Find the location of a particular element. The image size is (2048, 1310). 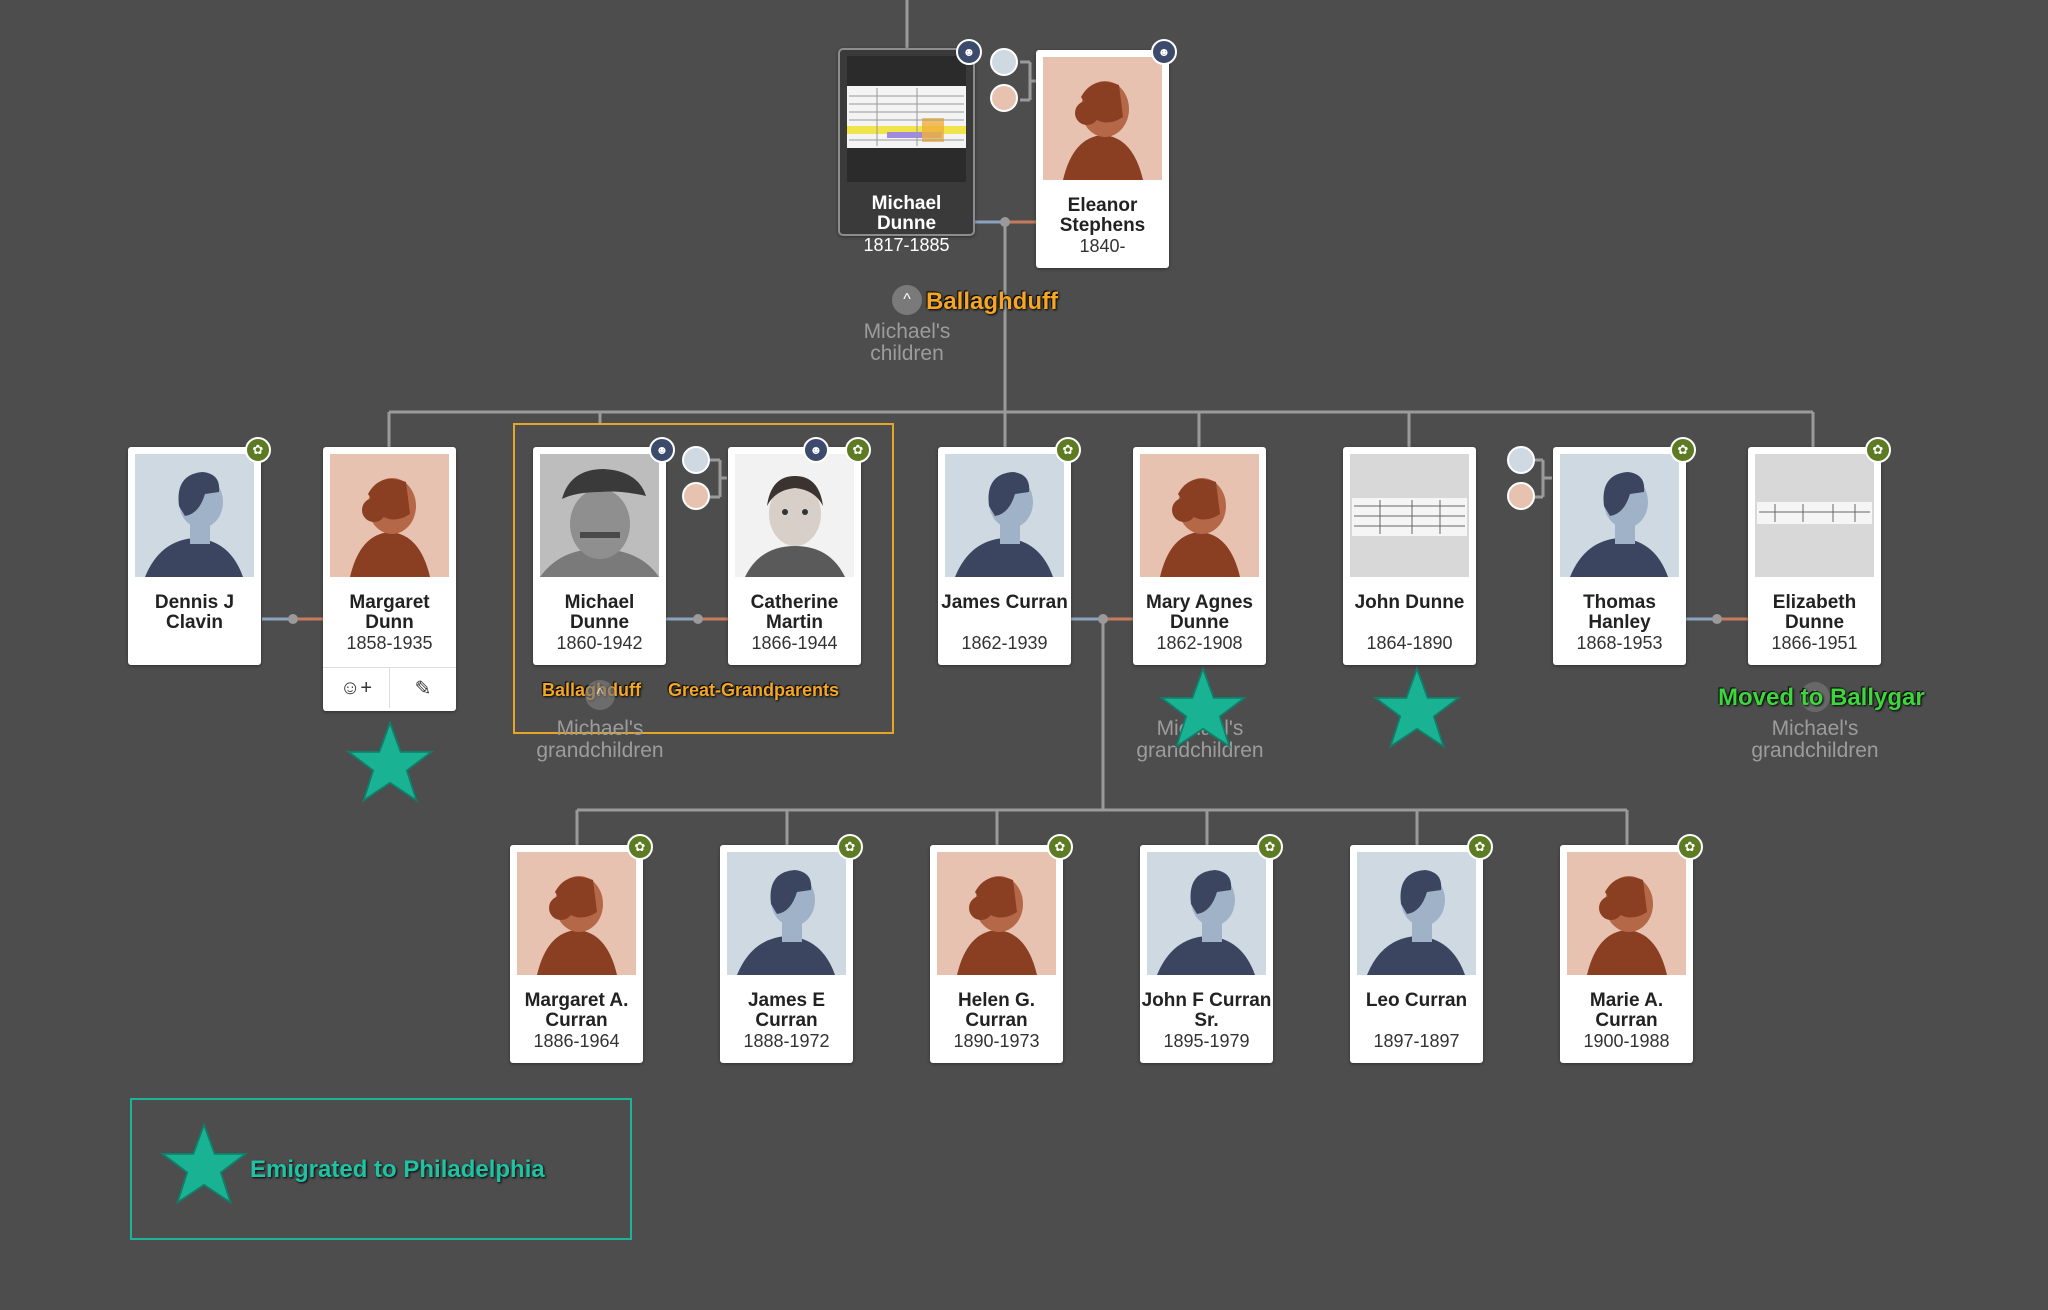

card-actions: ☺+ ✎ is located at coordinates (389, 687).